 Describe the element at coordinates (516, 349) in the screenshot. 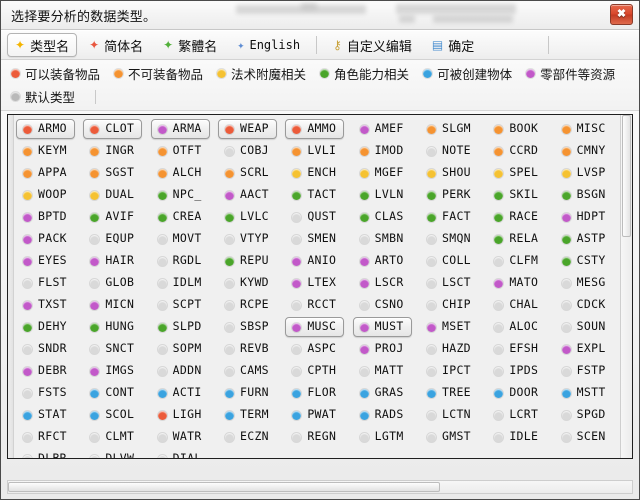

I see `type-toggle-EFSH: EFSH` at that location.